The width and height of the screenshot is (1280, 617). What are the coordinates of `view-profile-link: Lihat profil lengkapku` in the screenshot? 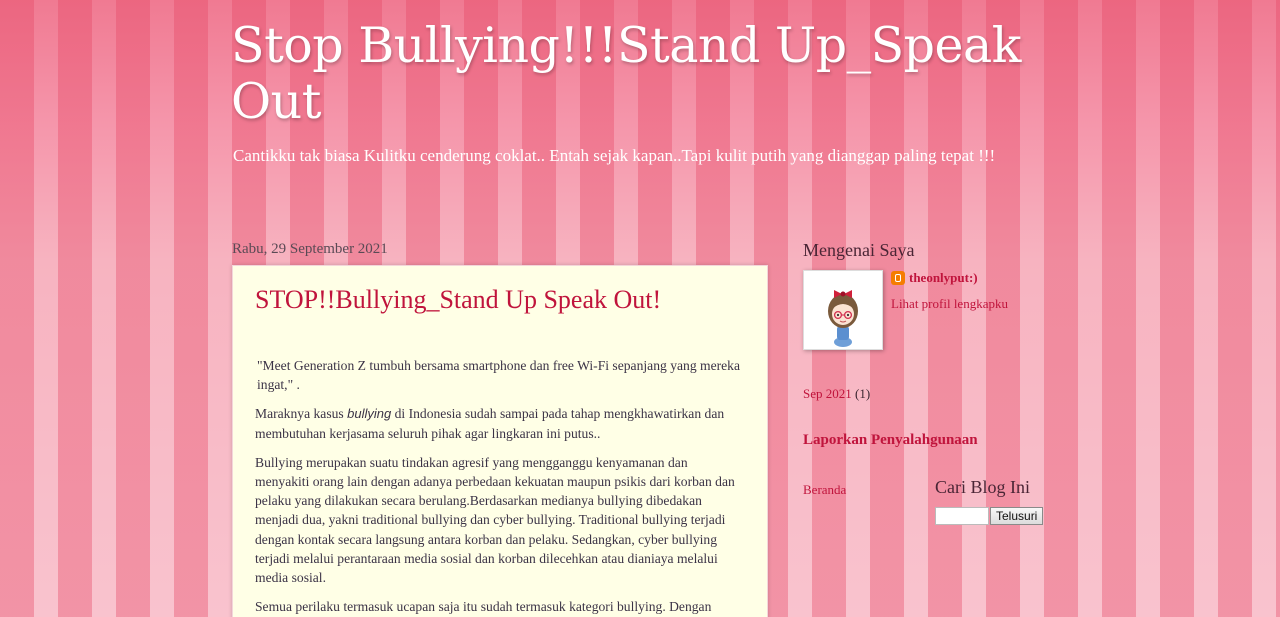 It's located at (949, 304).